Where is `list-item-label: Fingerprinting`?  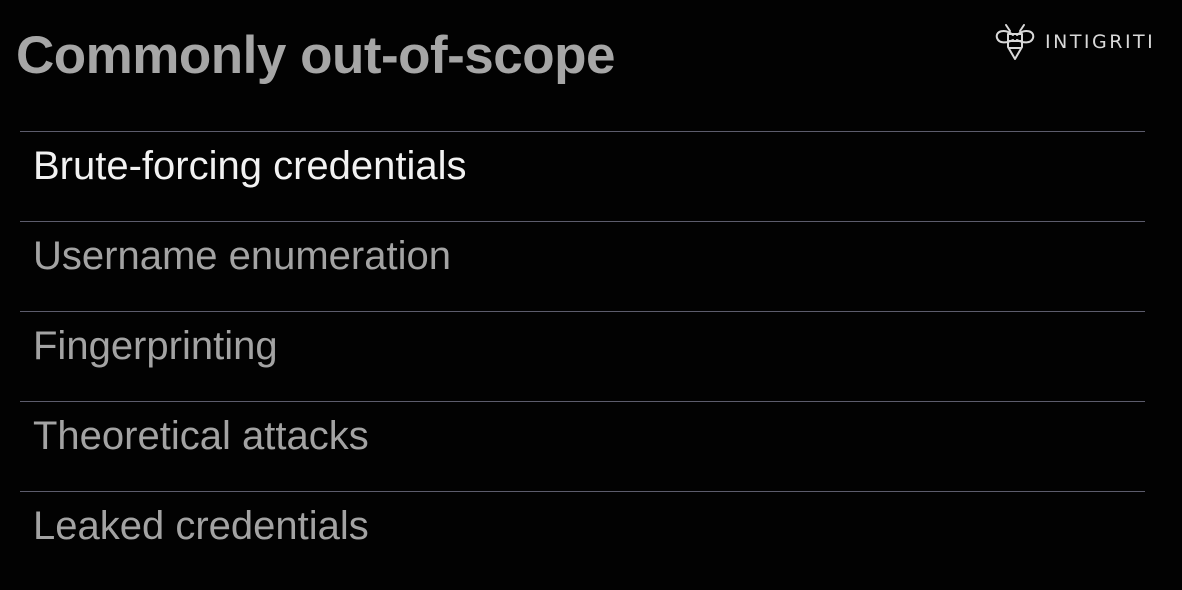
list-item-label: Fingerprinting is located at coordinates (155, 346).